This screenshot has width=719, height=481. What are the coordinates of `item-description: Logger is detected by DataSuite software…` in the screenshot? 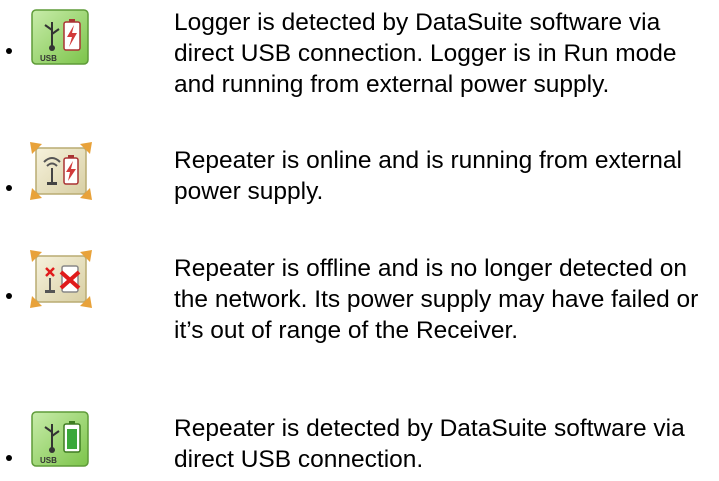 It's located at (425, 53).